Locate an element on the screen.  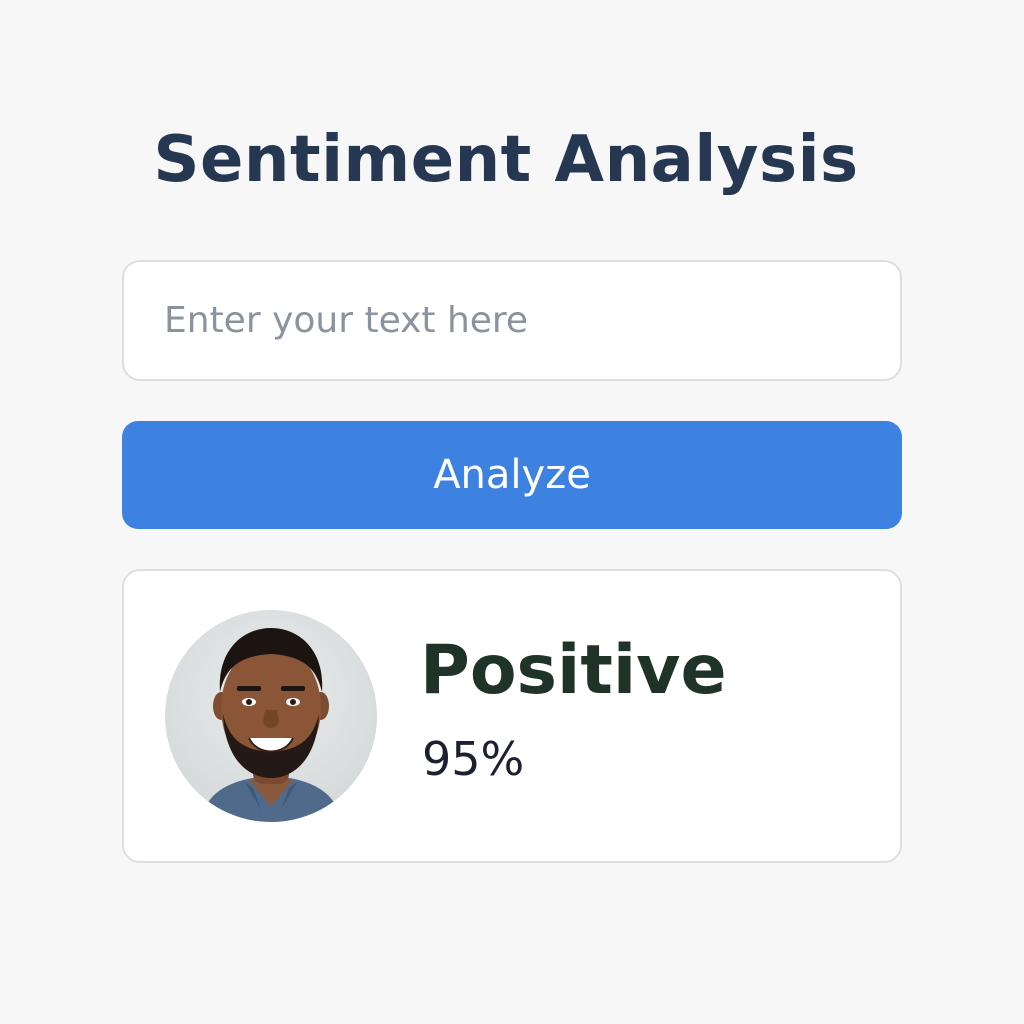
text-input is located at coordinates (512, 320).